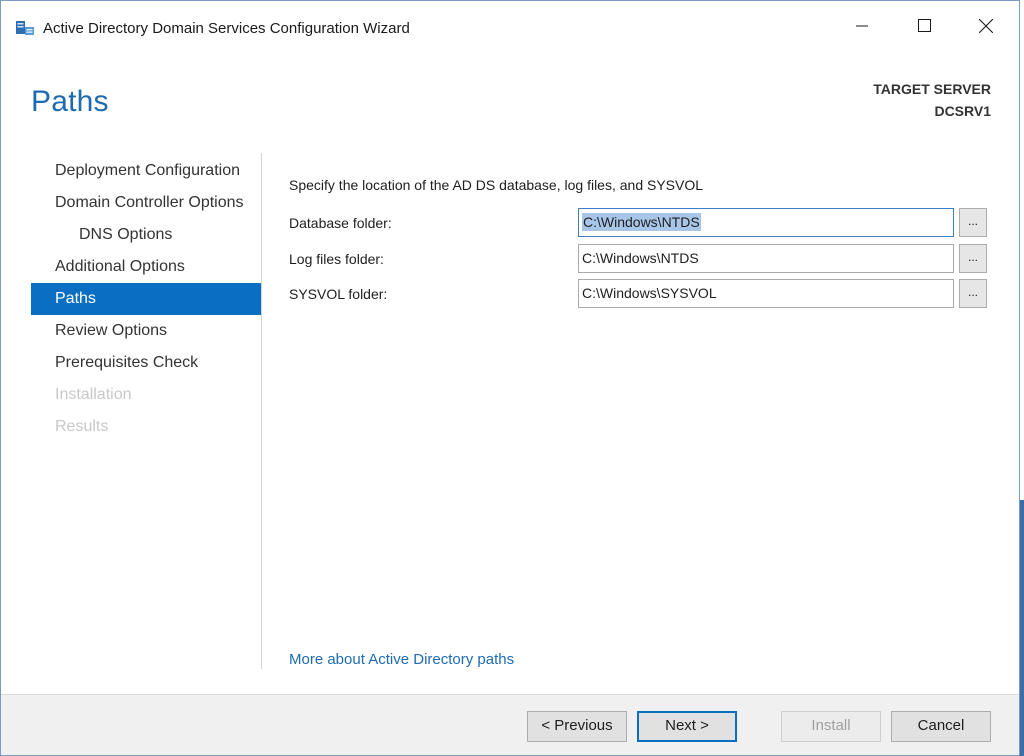 The height and width of the screenshot is (756, 1024). I want to click on sysvol-folder-input: C:\Windows\SYSVOL, so click(766, 293).